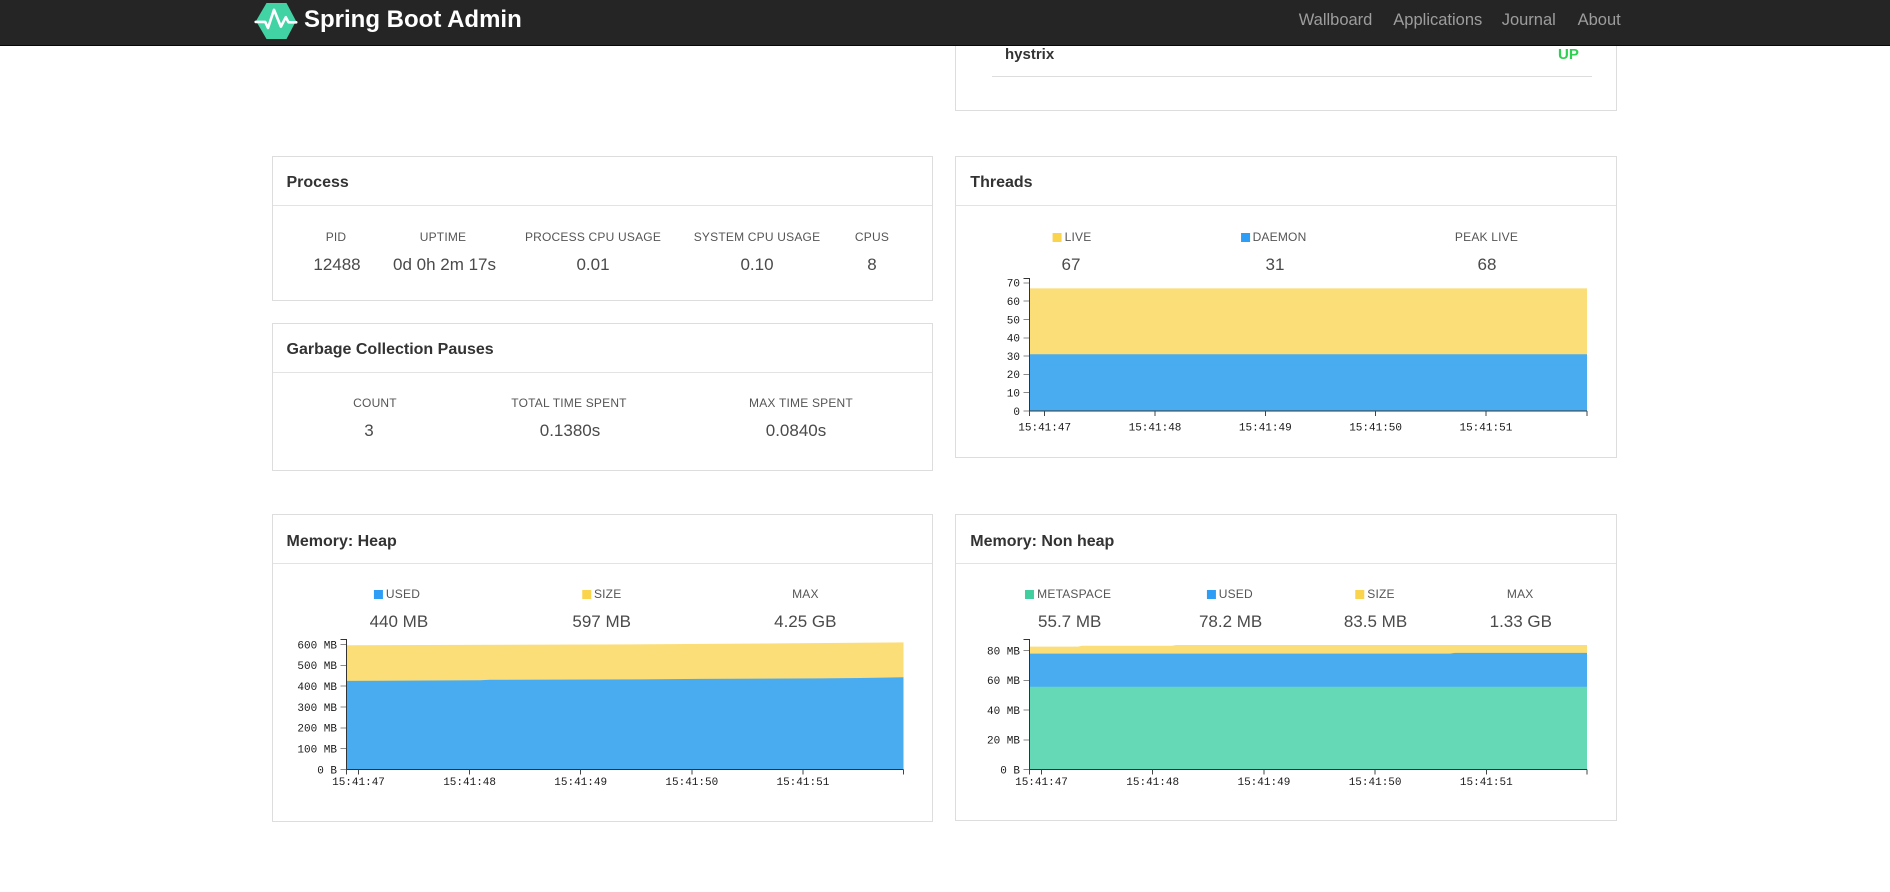  What do you see at coordinates (1013, 321) in the screenshot?
I see `svg-text: 50` at bounding box center [1013, 321].